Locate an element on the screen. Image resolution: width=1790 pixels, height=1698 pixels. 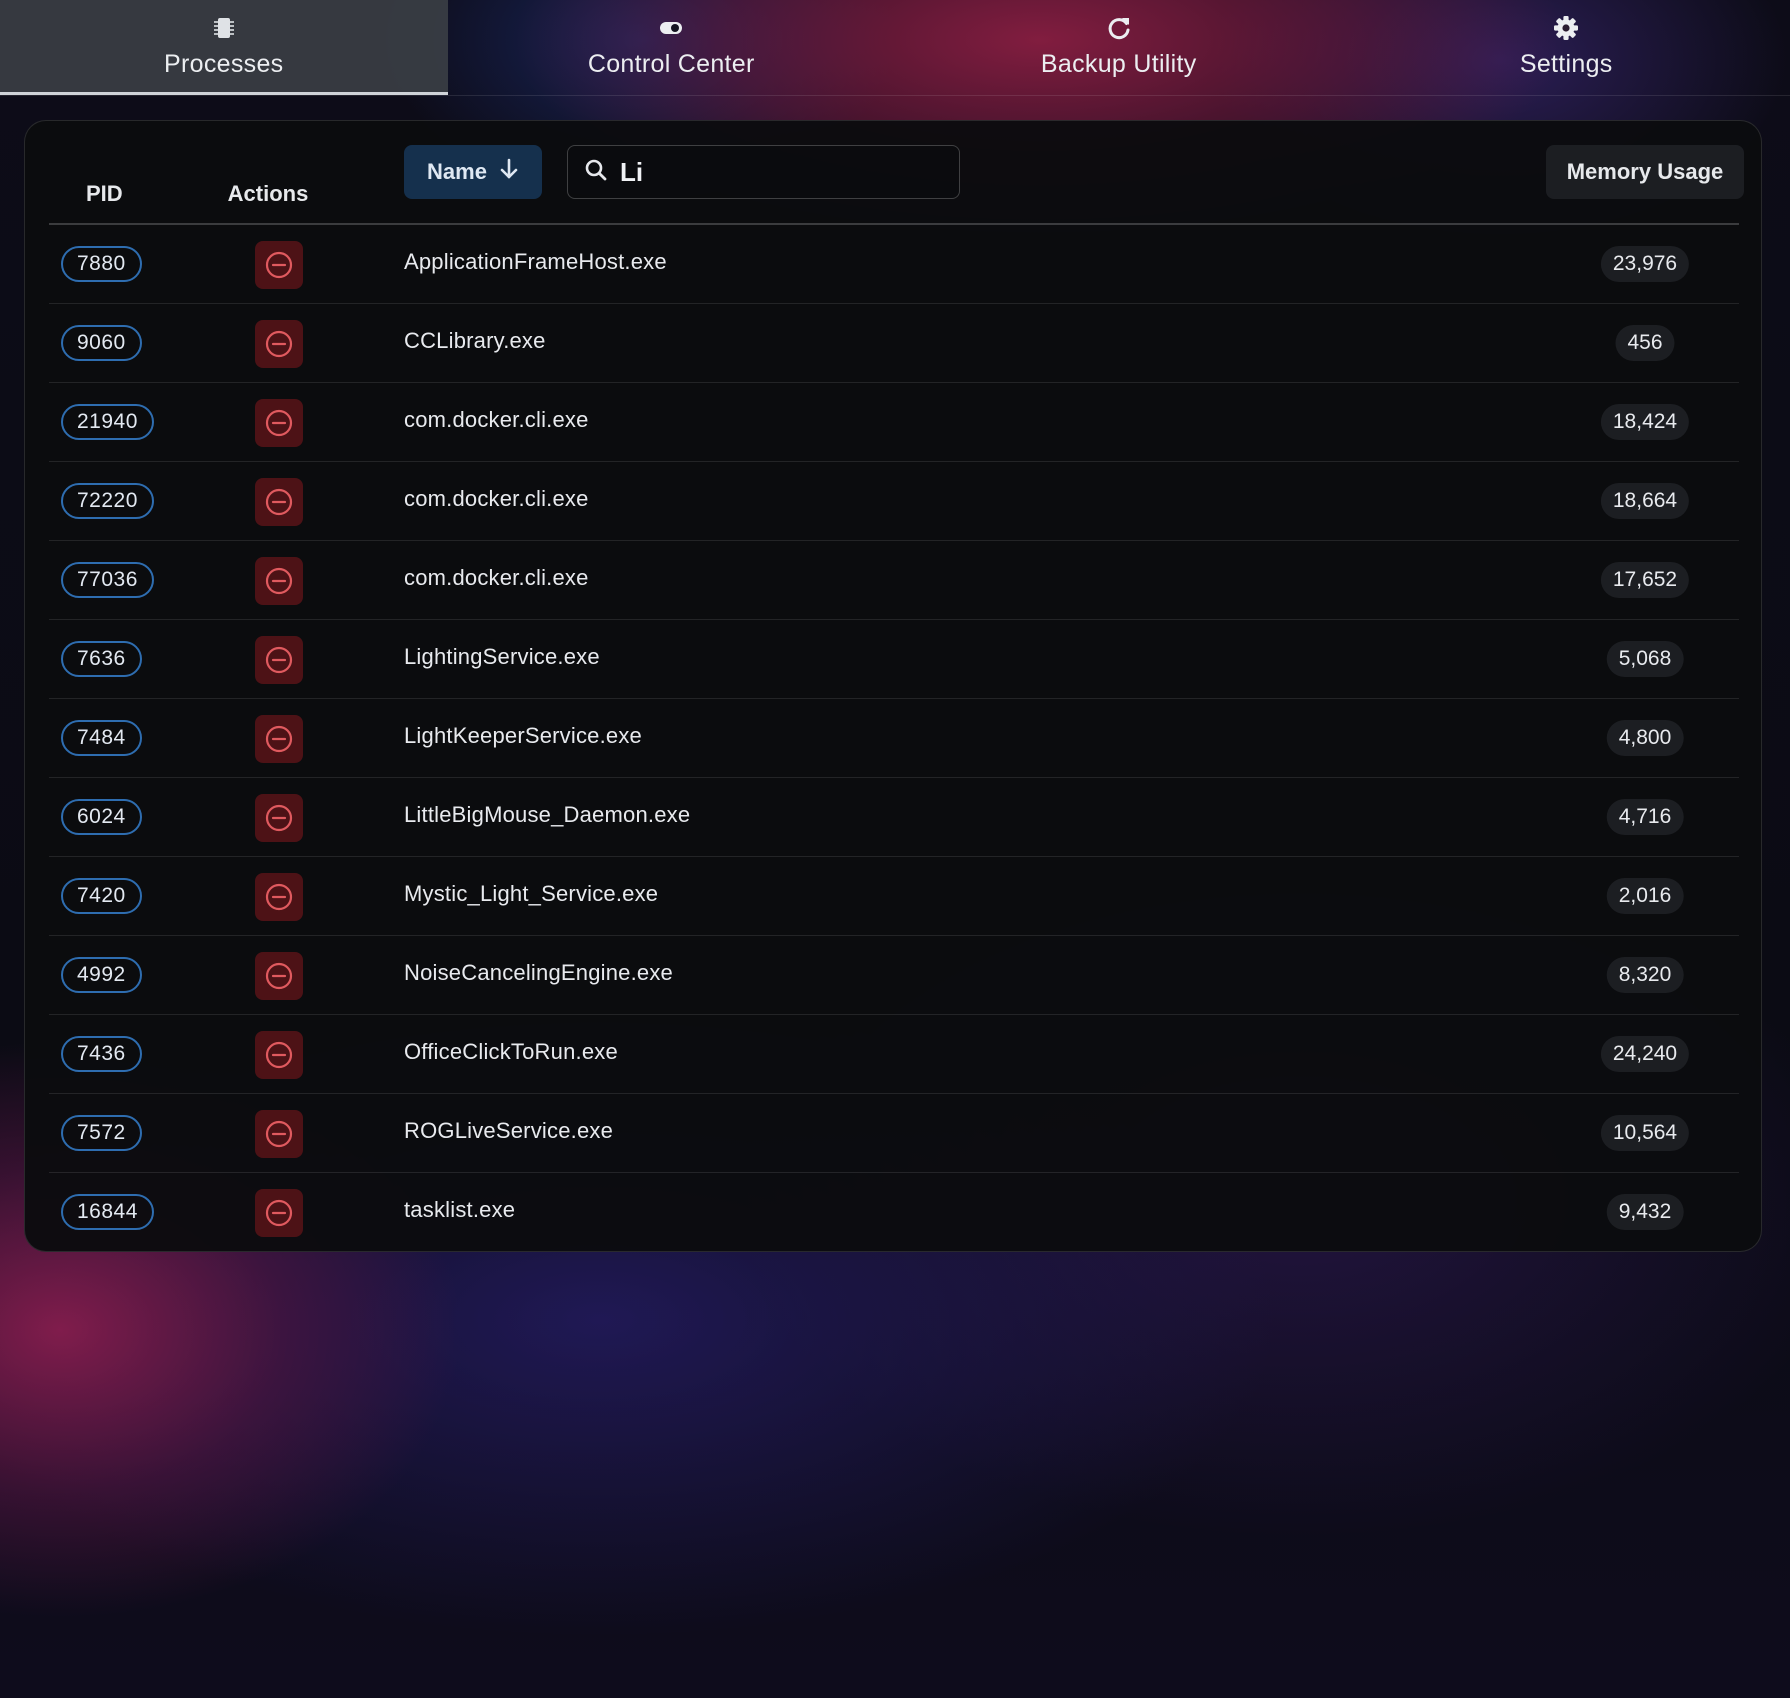
process-name: LightingService.exe is located at coordinates (502, 656).